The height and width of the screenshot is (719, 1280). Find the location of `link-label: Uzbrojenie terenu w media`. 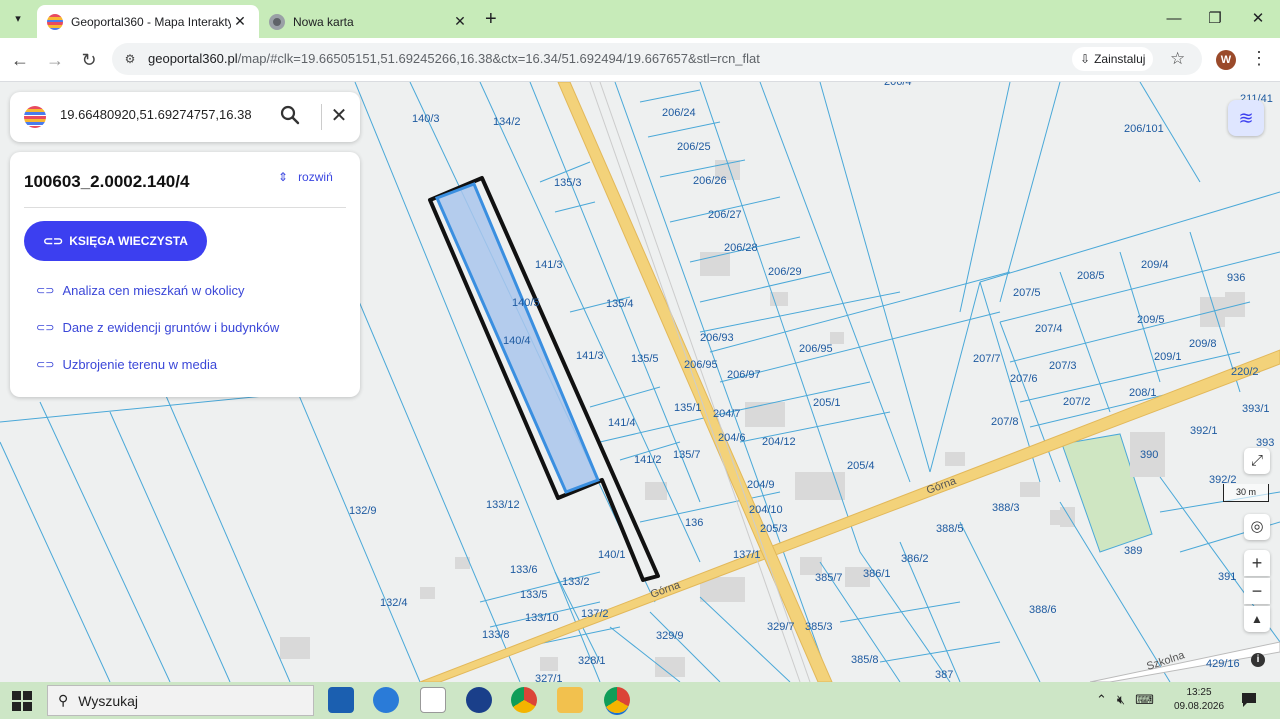

link-label: Uzbrojenie terenu w media is located at coordinates (140, 364).